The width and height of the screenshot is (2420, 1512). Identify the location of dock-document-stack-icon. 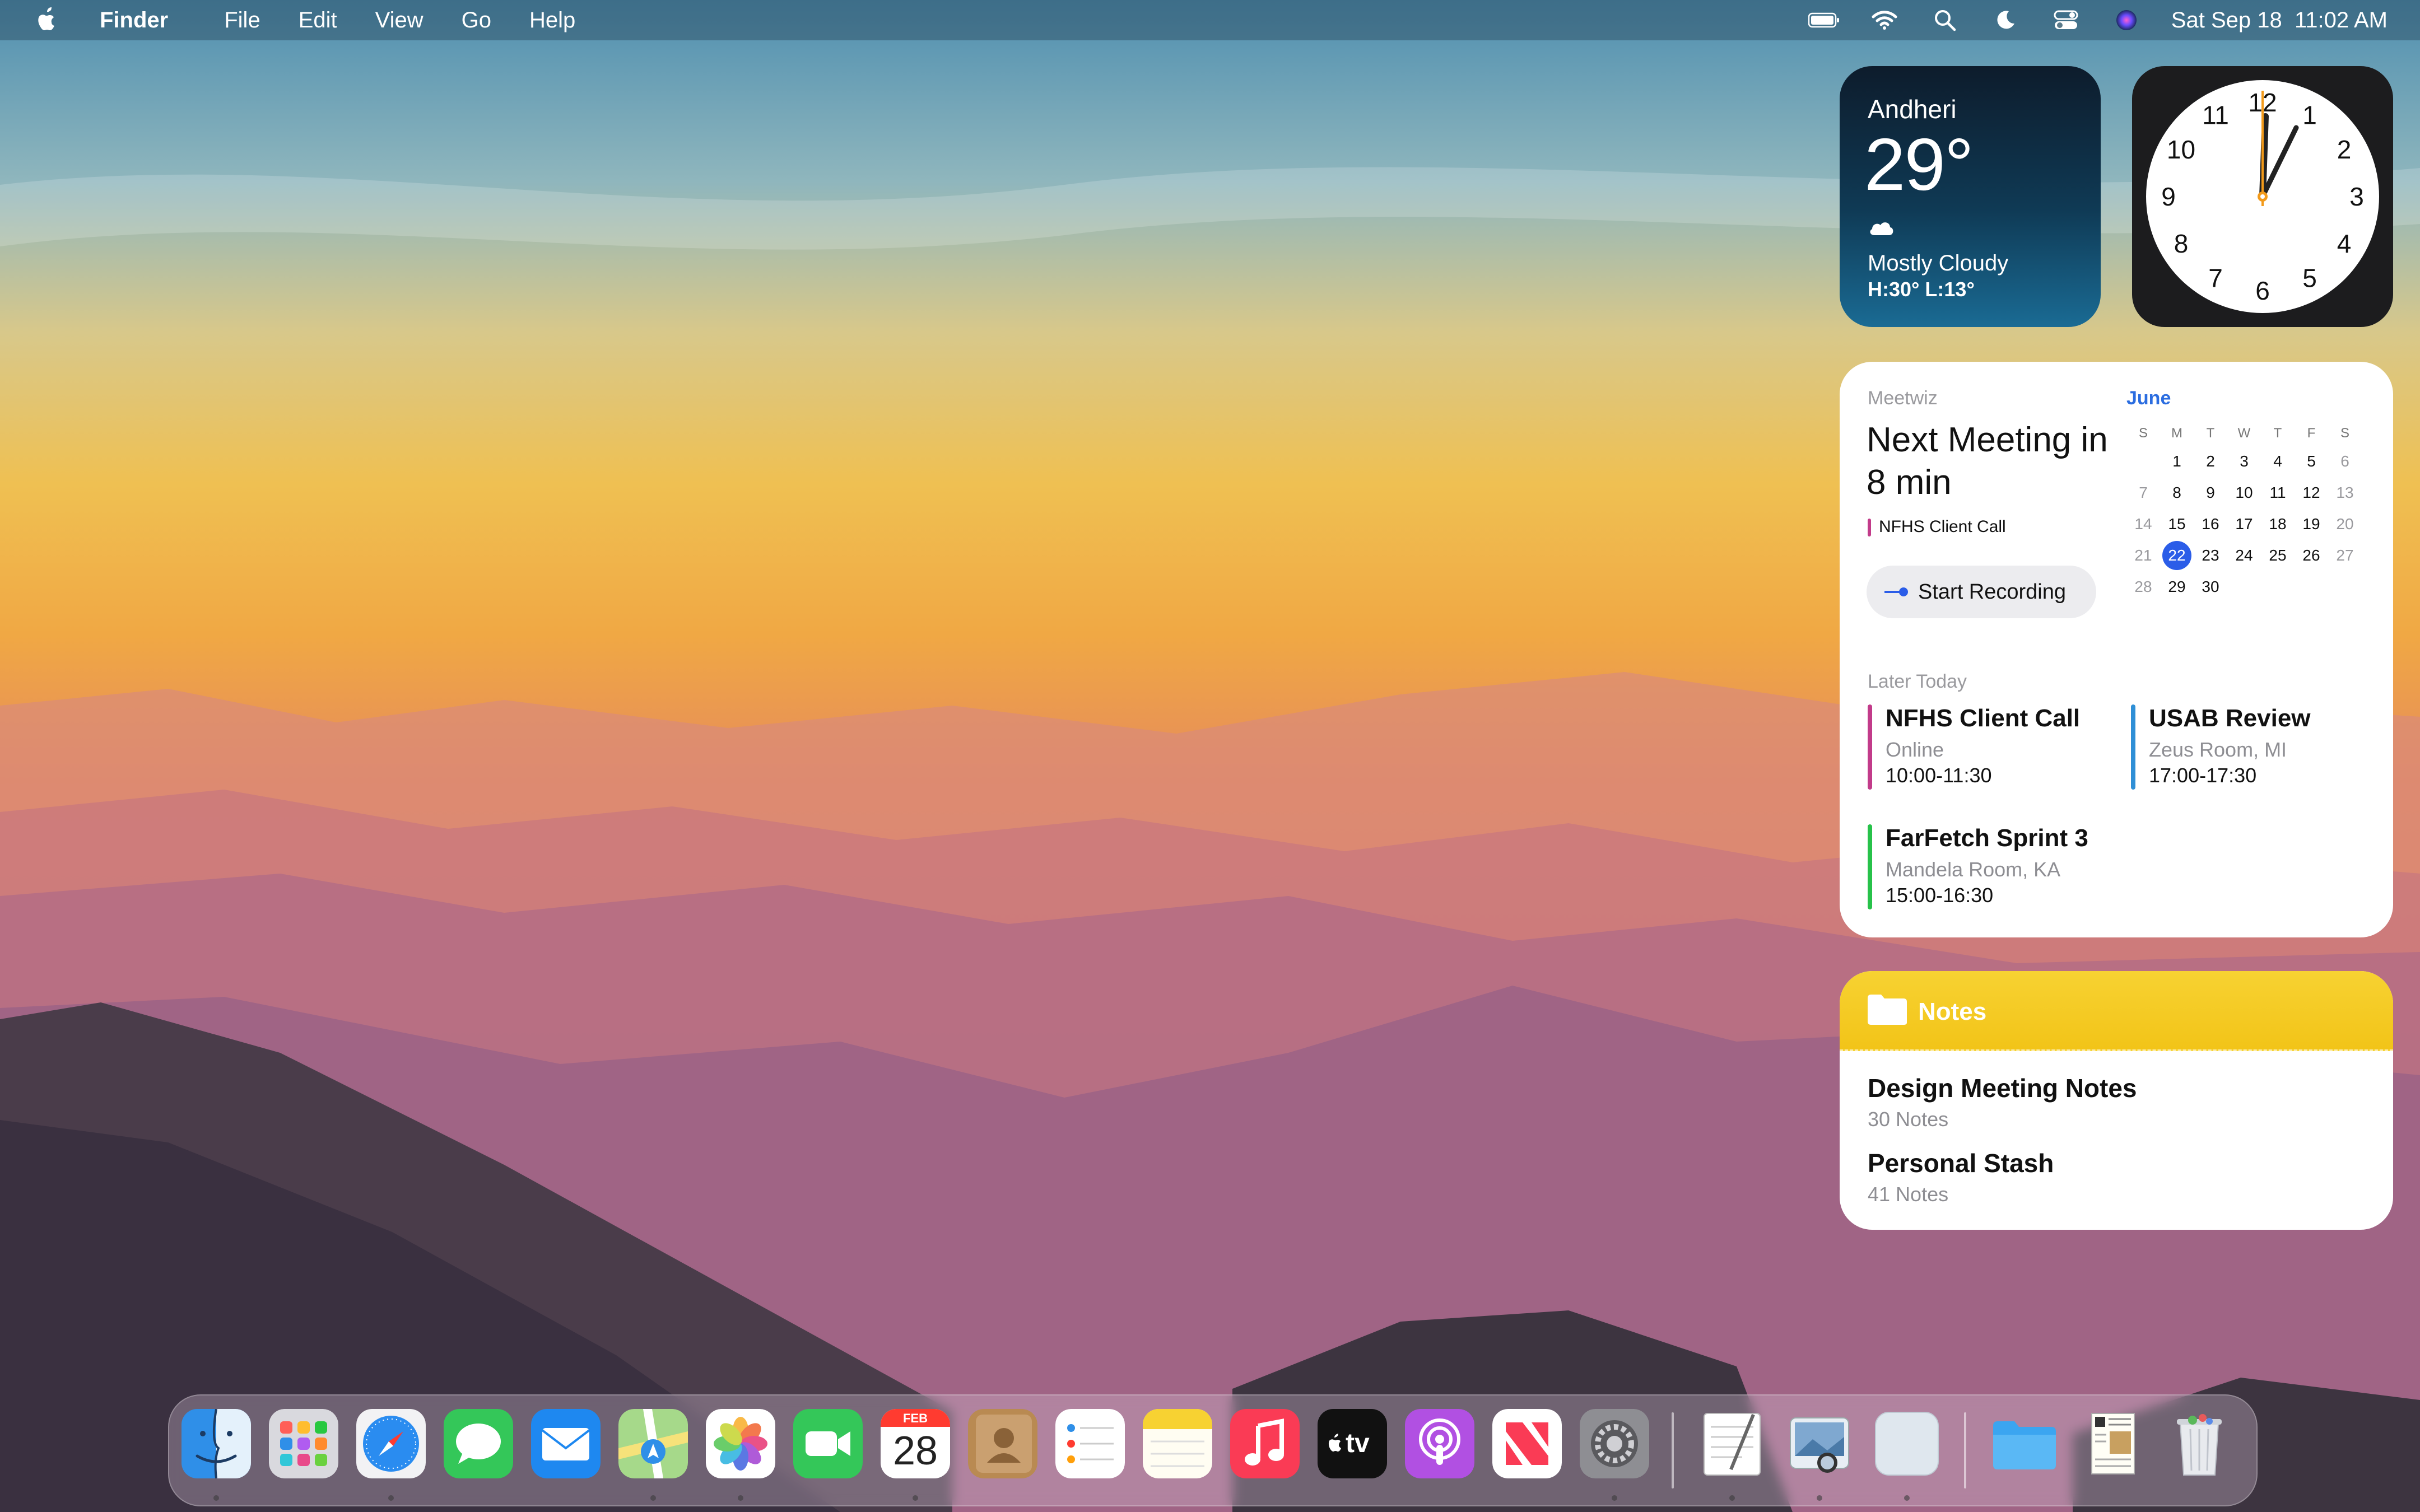
(2112, 1444).